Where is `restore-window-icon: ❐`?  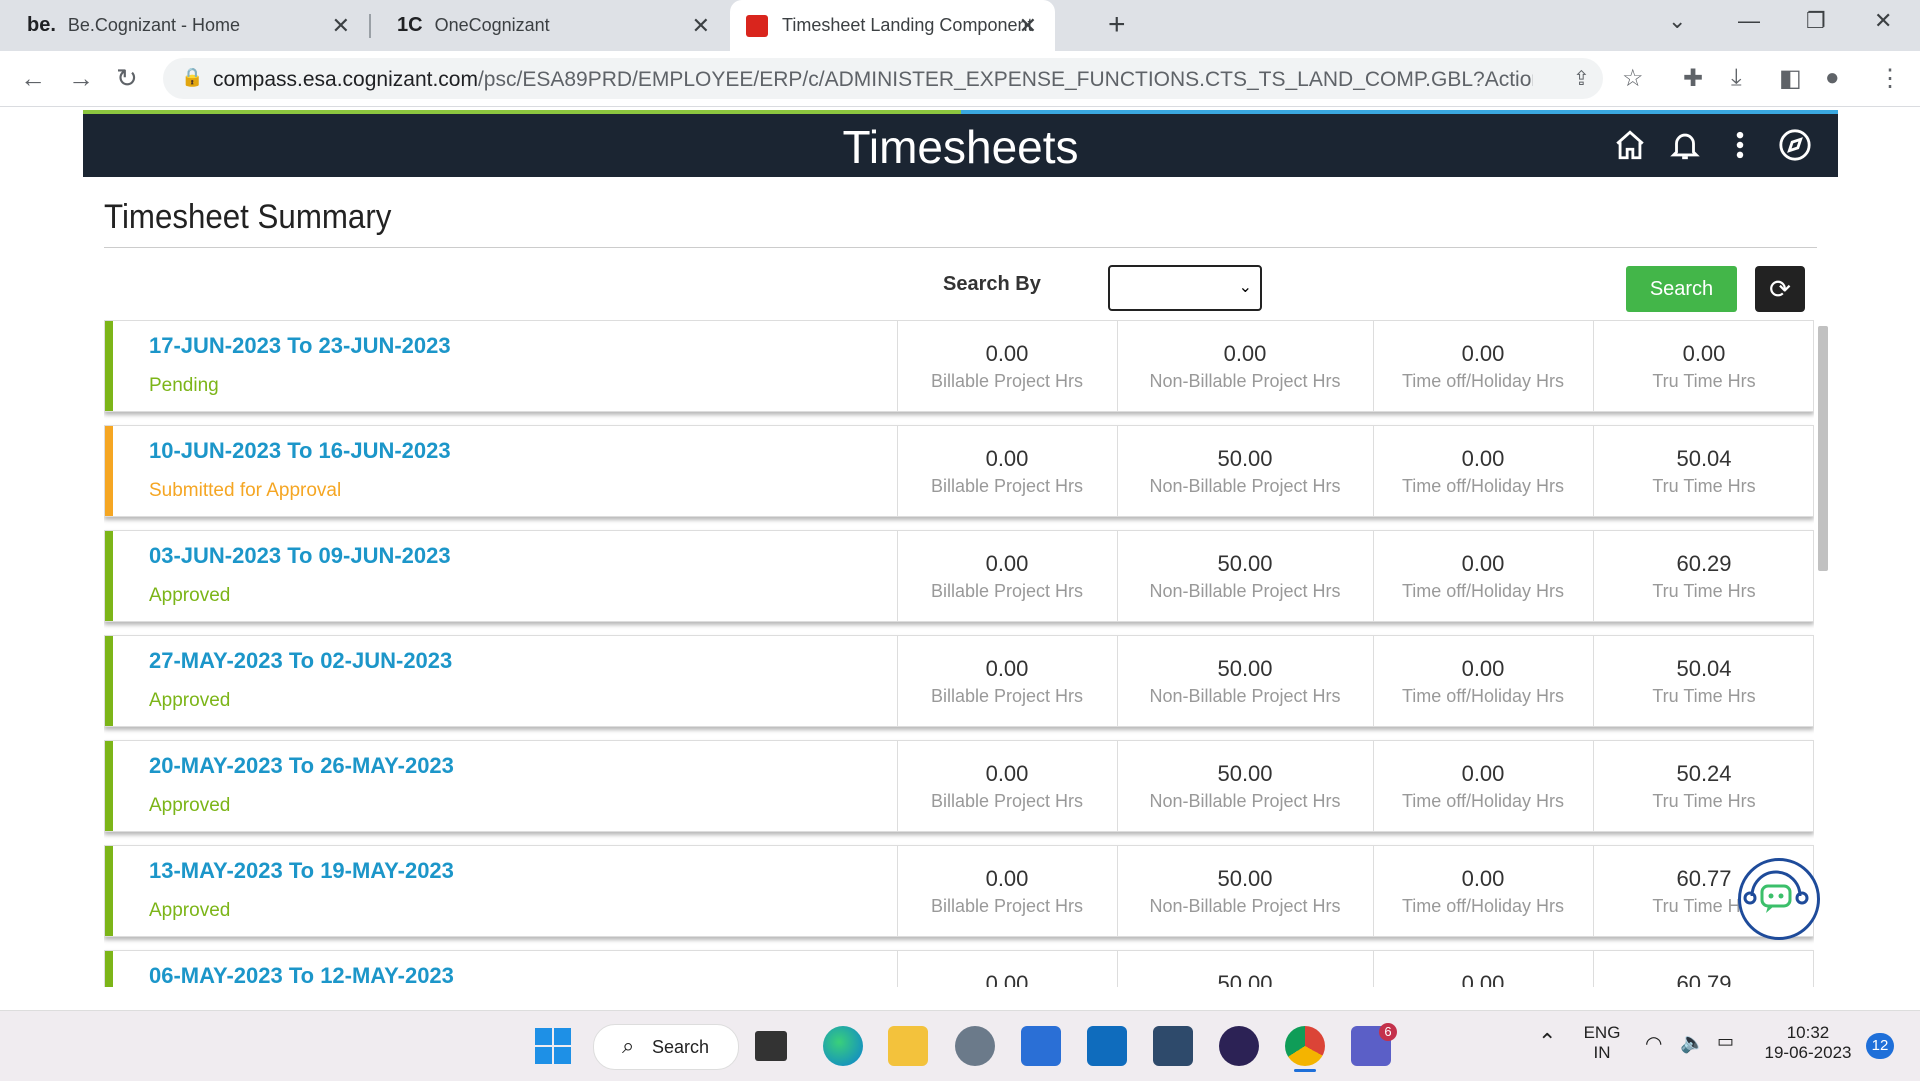
restore-window-icon: ❐ is located at coordinates (1816, 21).